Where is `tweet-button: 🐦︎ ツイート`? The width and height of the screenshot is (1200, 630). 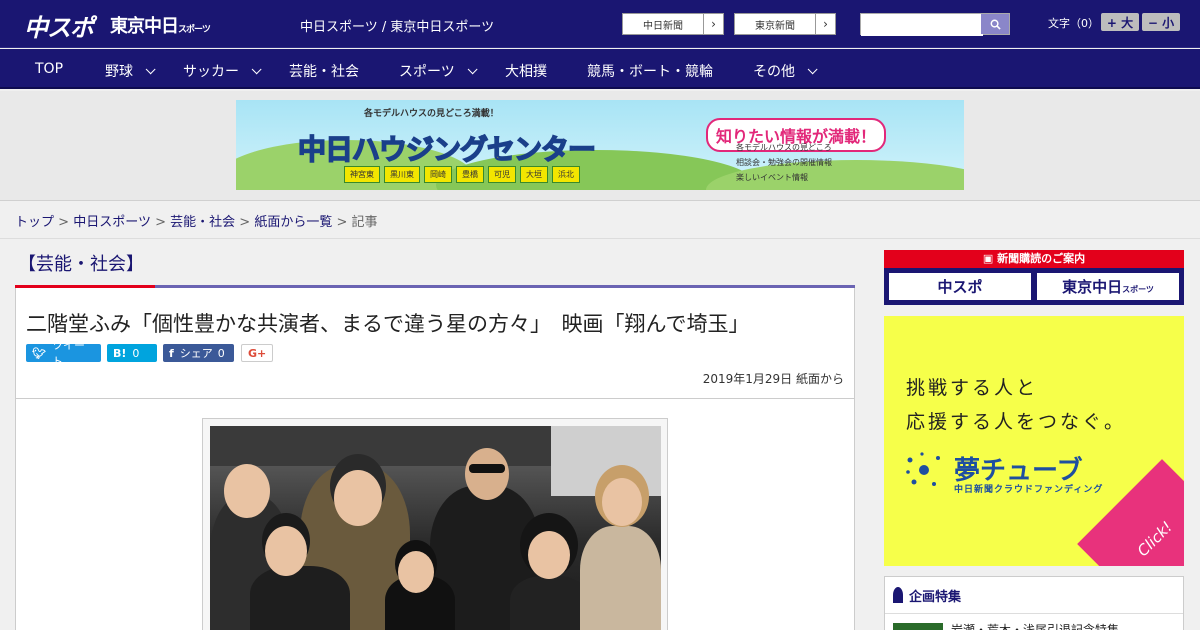 tweet-button: 🐦︎ ツイート is located at coordinates (63, 353).